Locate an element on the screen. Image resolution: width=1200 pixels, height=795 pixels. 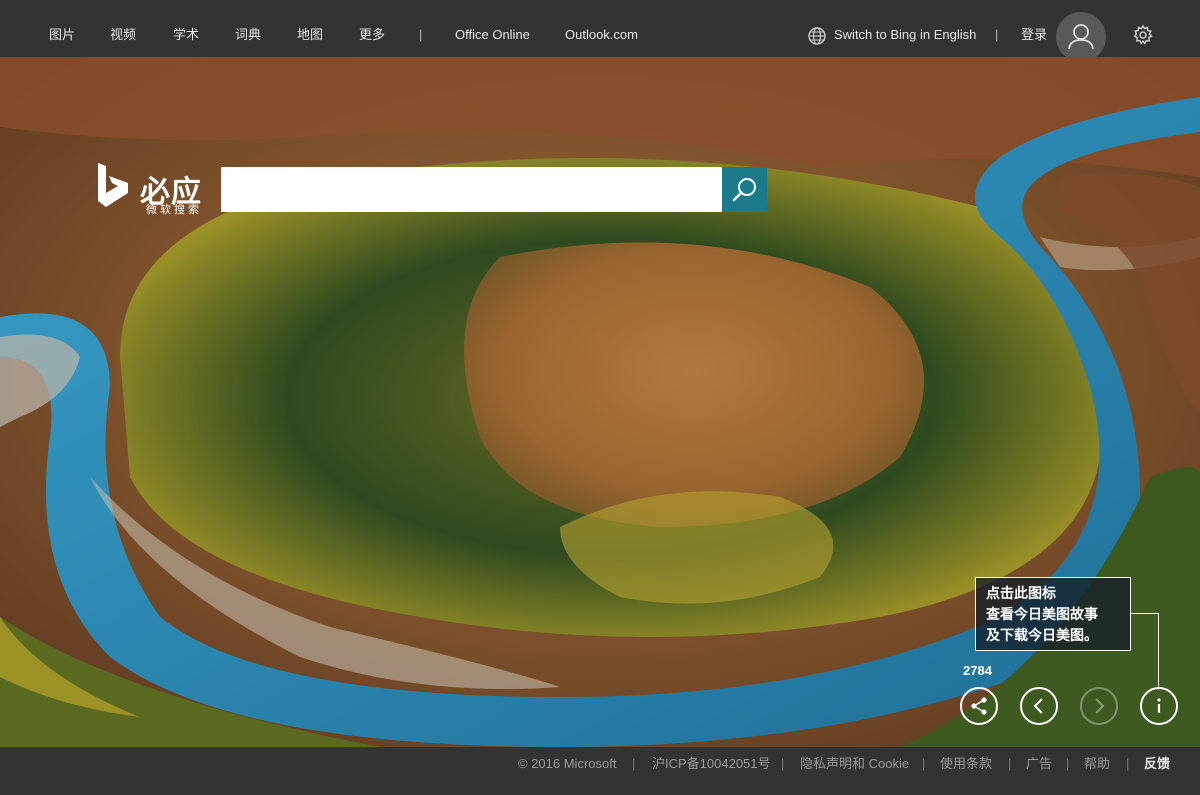
footer-feedback-link: 反馈 is located at coordinates (1157, 763).